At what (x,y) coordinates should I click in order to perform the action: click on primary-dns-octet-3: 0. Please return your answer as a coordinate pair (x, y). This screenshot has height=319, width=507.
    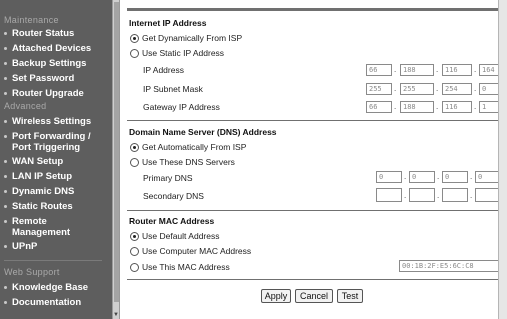
    Looking at the image, I should click on (455, 177).